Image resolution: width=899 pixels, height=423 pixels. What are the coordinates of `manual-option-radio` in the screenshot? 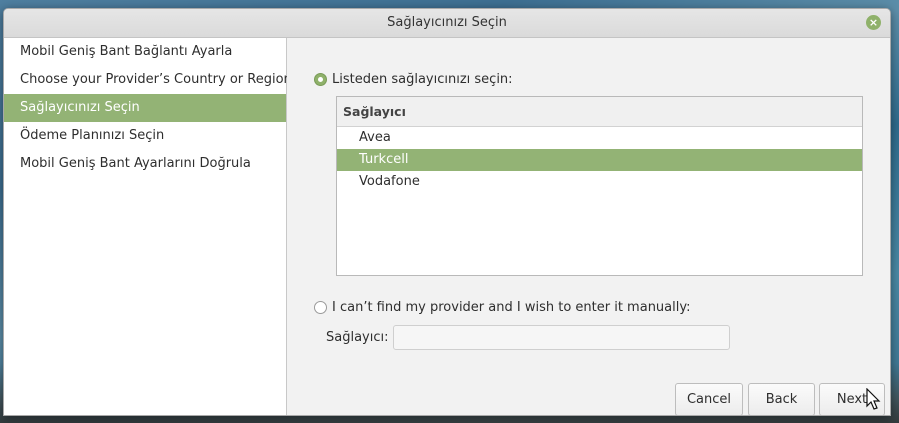 It's located at (320, 307).